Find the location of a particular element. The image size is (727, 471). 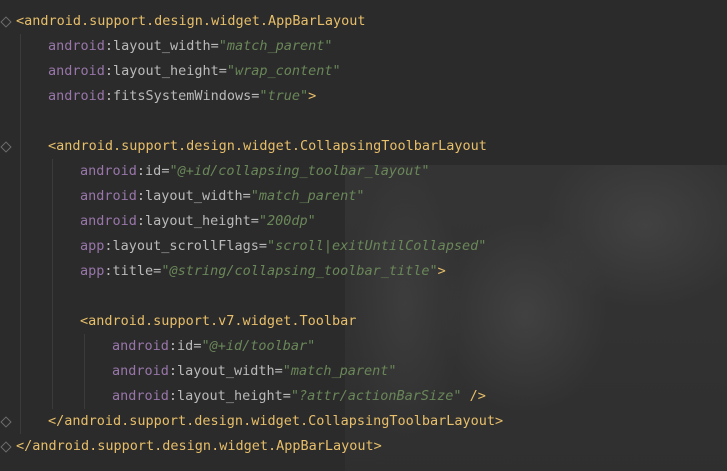

code-token-attr-val: "wrap_content" is located at coordinates (283, 71).